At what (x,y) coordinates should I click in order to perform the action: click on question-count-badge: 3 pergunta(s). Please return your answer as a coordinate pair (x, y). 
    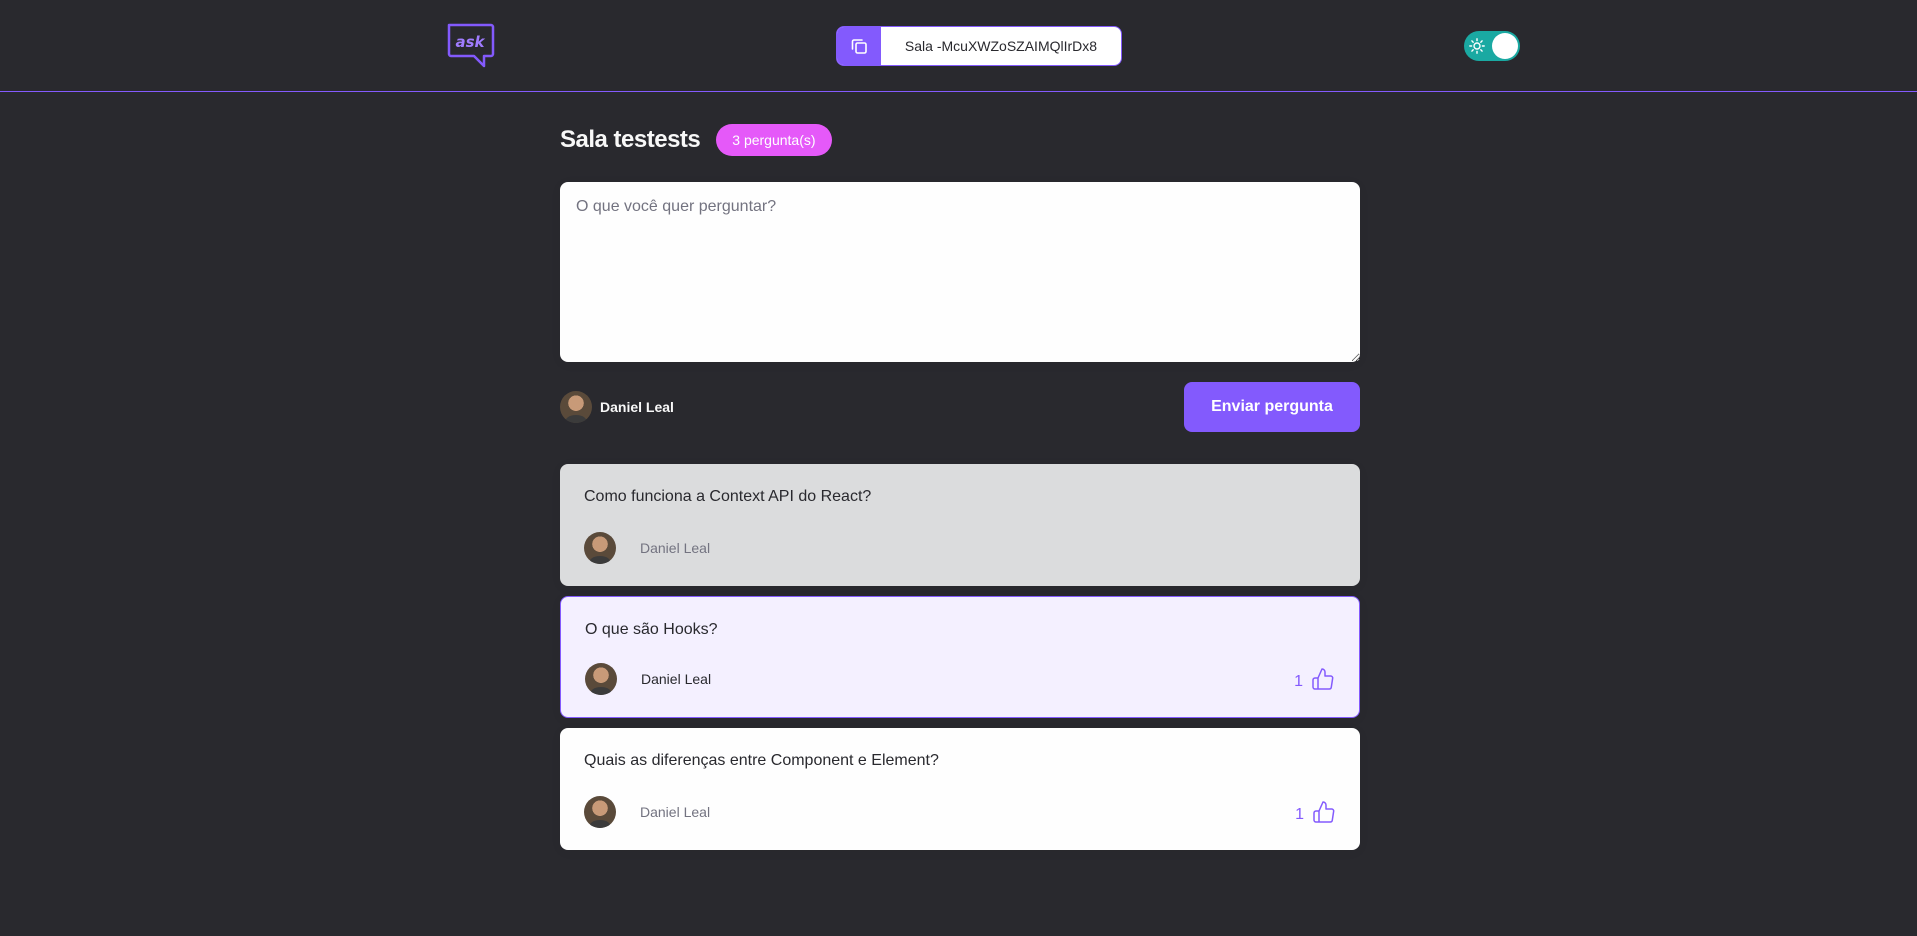
    Looking at the image, I should click on (774, 140).